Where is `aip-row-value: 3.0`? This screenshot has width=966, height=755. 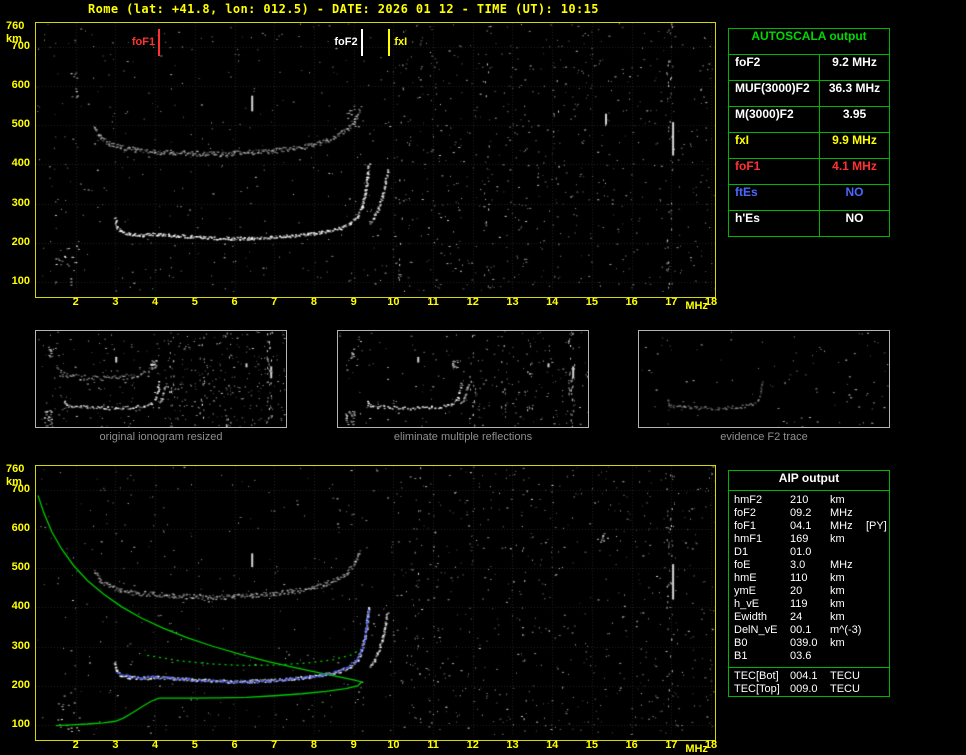
aip-row-value: 3.0 is located at coordinates (798, 565).